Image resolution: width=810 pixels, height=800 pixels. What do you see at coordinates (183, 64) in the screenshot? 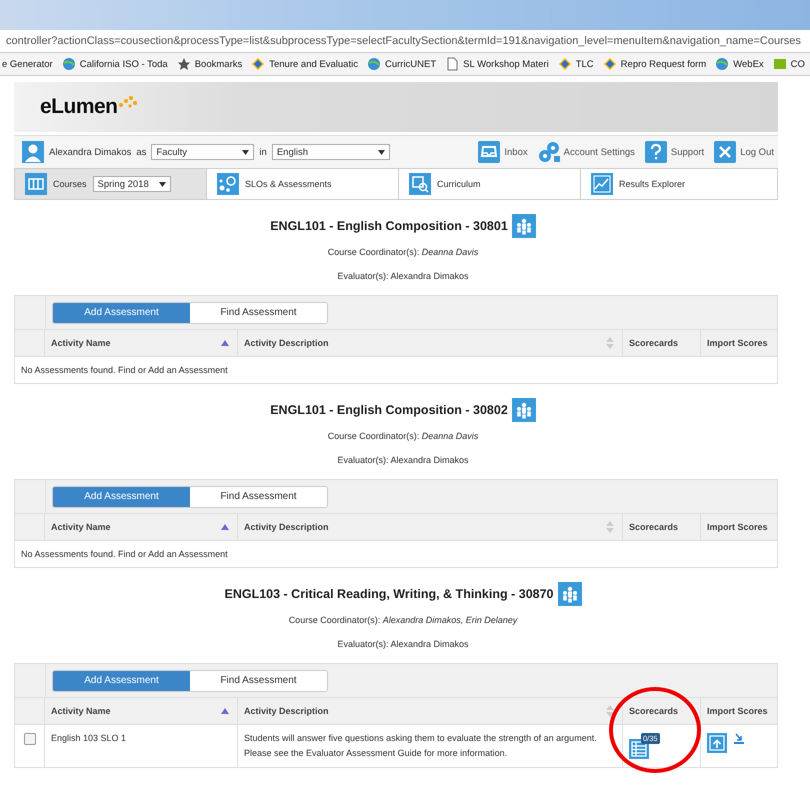
I see `star-icon` at bounding box center [183, 64].